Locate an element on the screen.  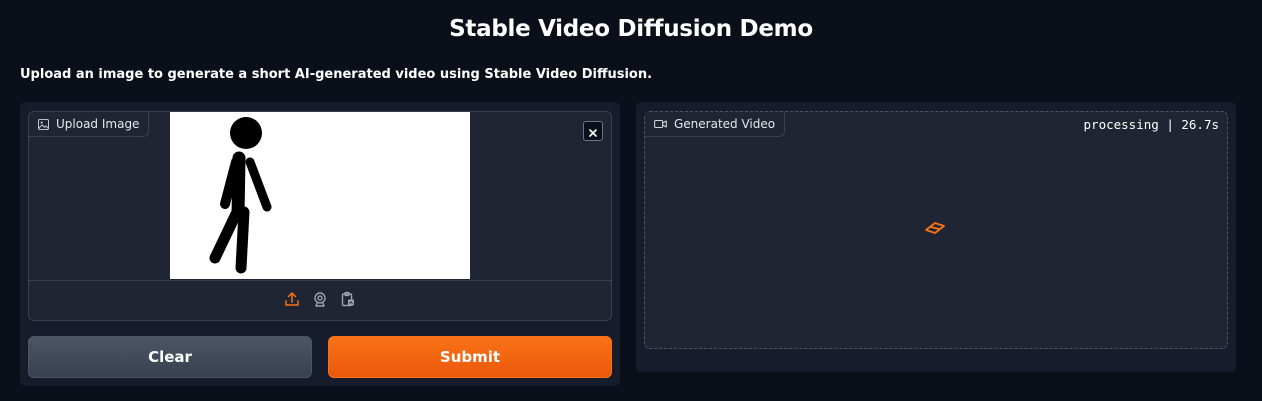
processing-status: processing | 26.7s is located at coordinates (1151, 124).